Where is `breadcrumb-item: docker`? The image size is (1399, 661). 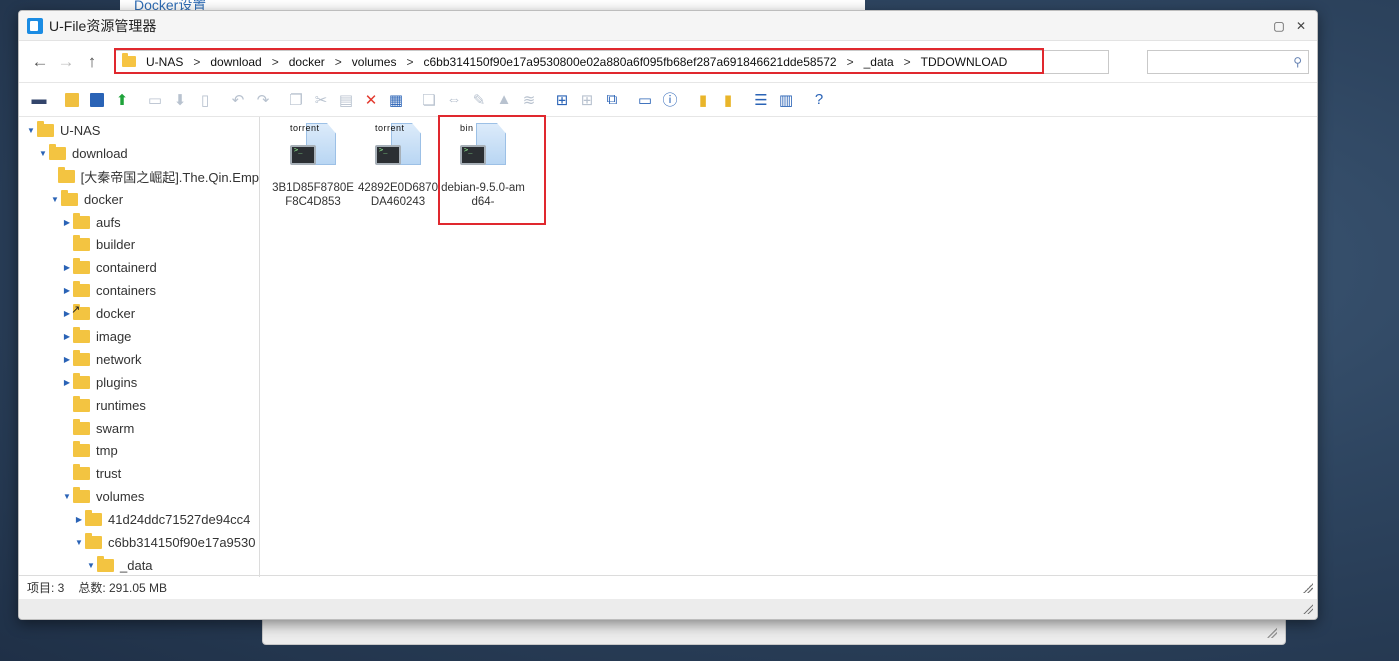
breadcrumb-item: docker is located at coordinates (307, 62).